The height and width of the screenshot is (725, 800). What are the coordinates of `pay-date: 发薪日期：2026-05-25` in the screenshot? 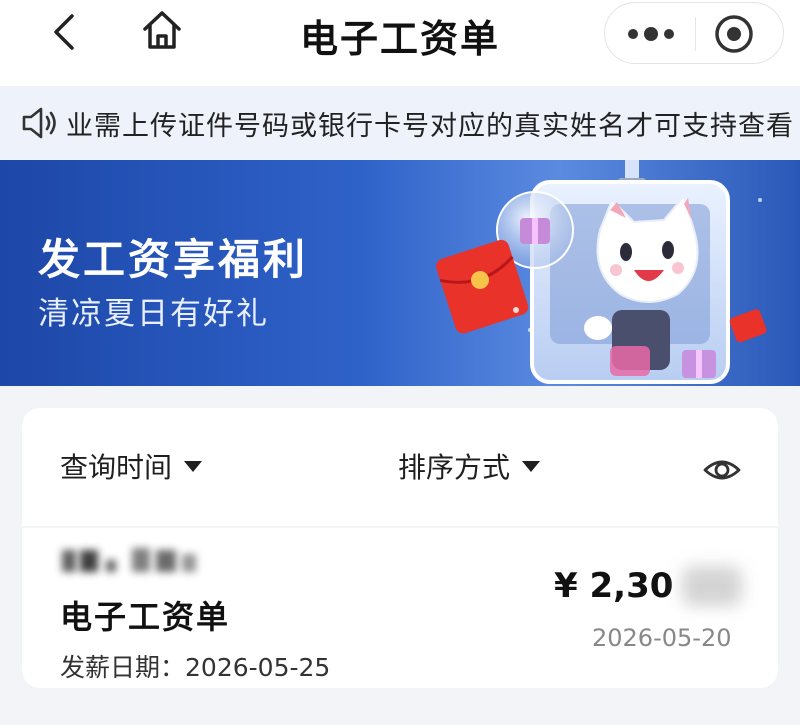 It's located at (195, 666).